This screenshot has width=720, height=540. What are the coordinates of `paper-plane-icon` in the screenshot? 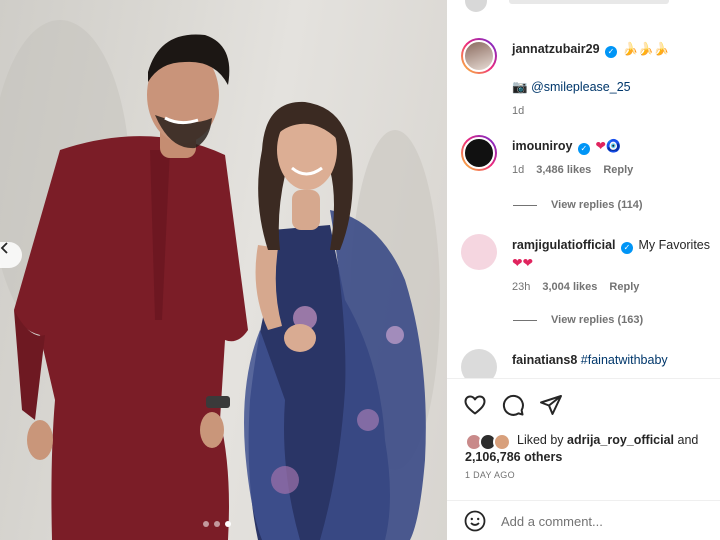 It's located at (551, 405).